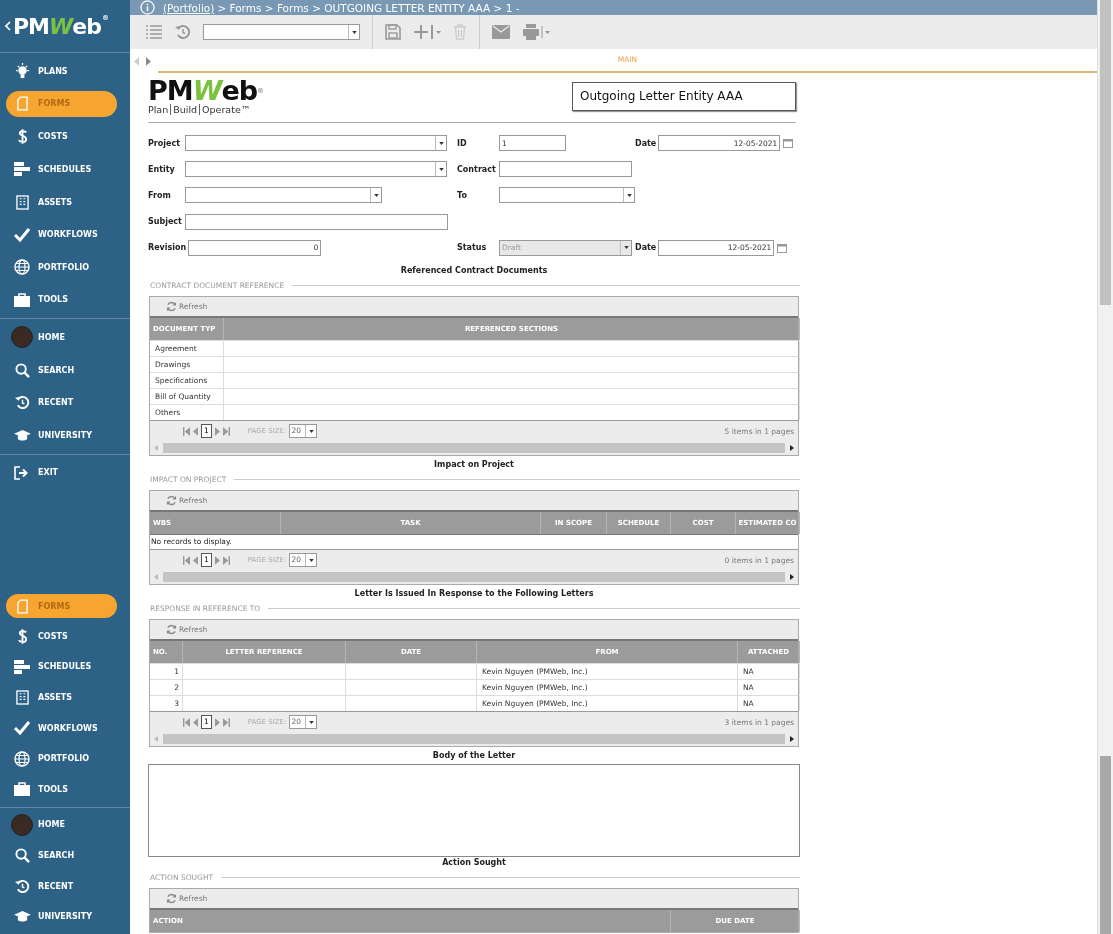  What do you see at coordinates (462, 143) in the screenshot?
I see `field-label: ID` at bounding box center [462, 143].